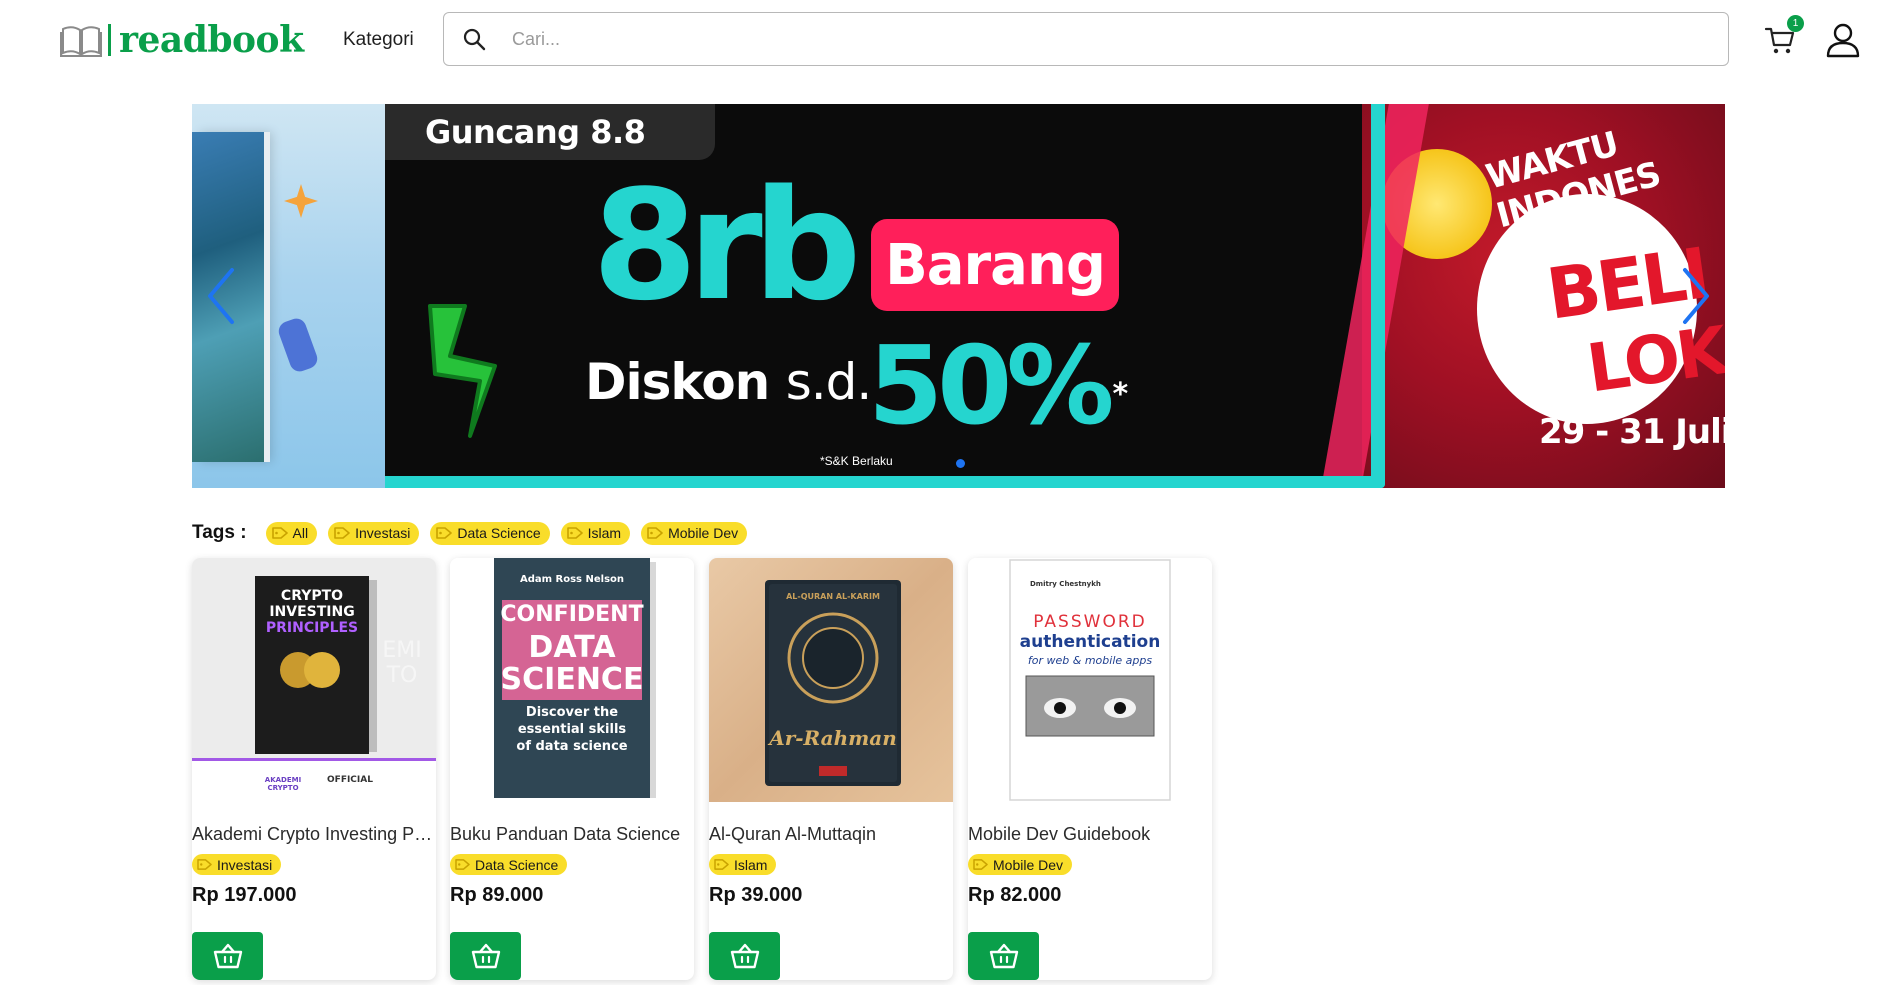 This screenshot has width=1894, height=985. Describe the element at coordinates (572, 647) in the screenshot. I see `cover-line2: DATA` at that location.